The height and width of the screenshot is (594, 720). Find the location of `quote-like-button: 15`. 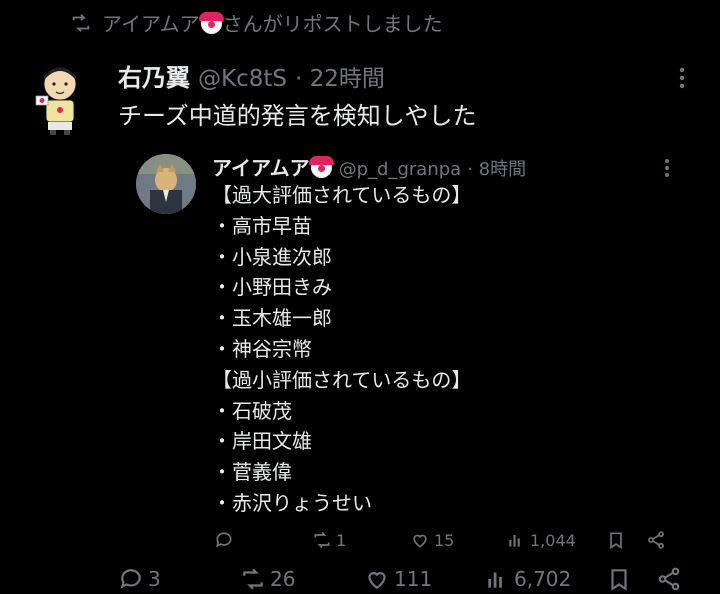

quote-like-button: 15 is located at coordinates (432, 540).